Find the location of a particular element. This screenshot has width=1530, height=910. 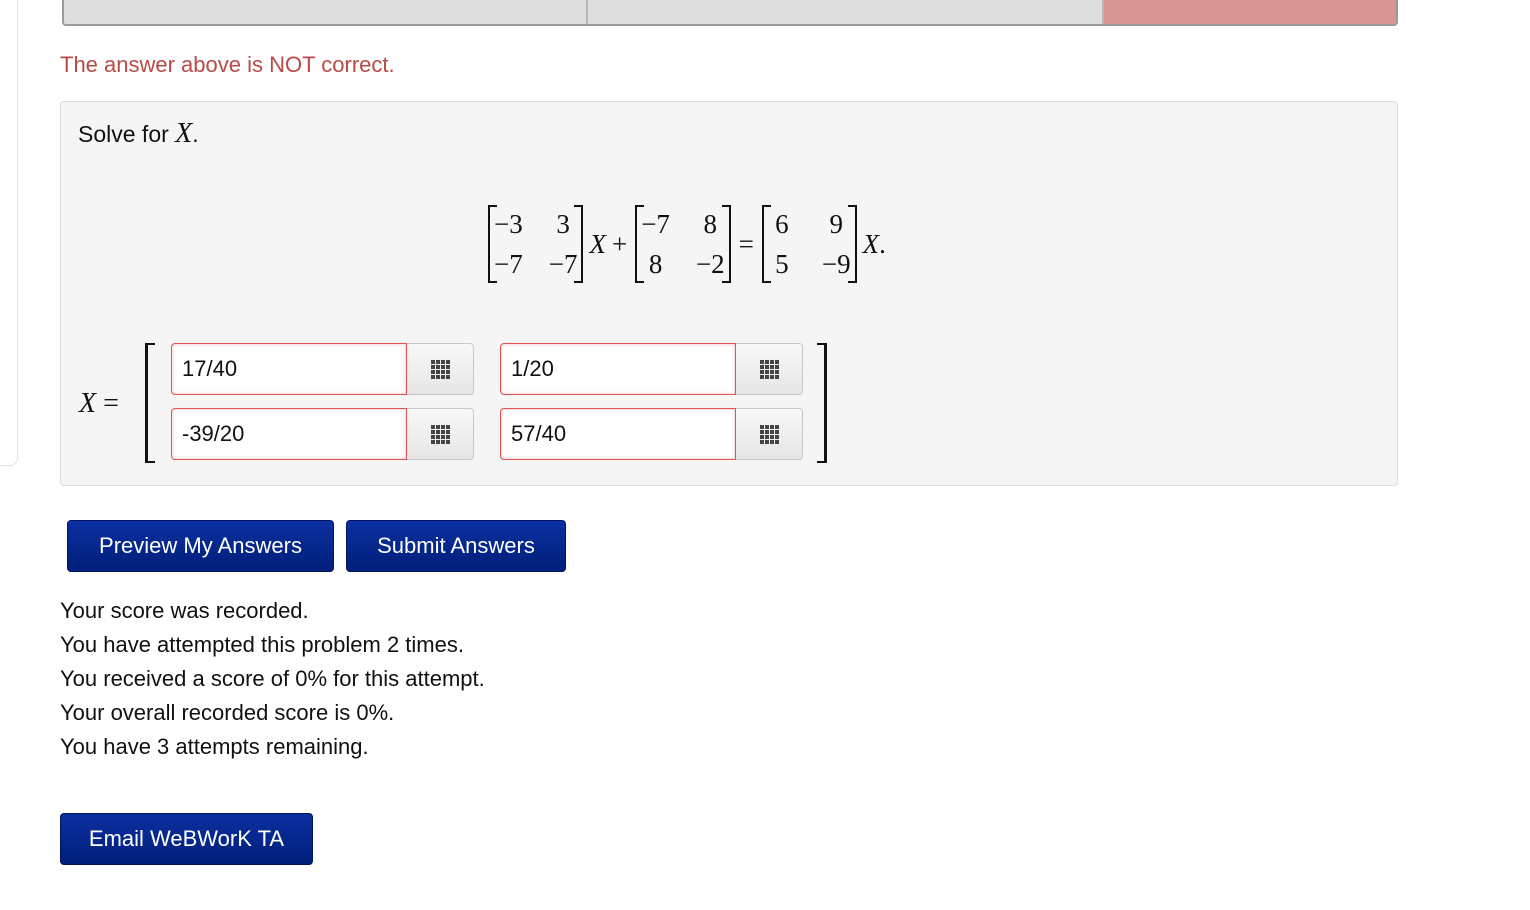

matrix-c: 6 9 5 −9 is located at coordinates (809, 244).